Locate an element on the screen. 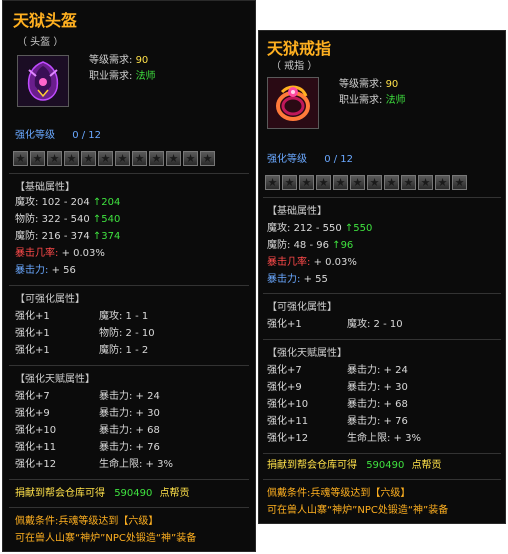  base-attr-header: 【基础属性】 is located at coordinates (297, 211).